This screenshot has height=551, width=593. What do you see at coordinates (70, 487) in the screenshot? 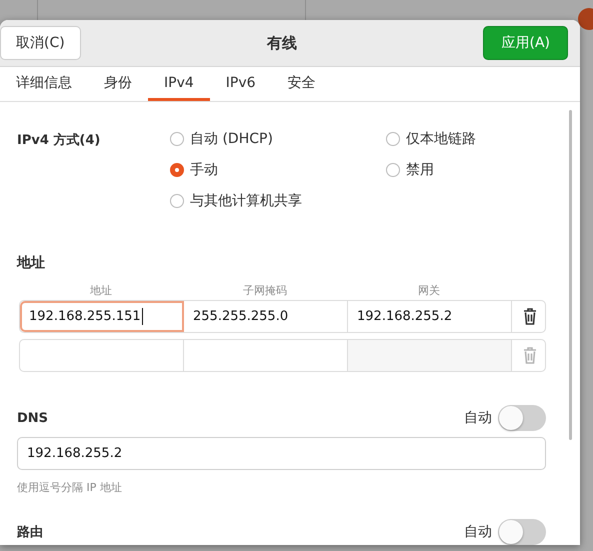
I see `hint-text: 使用逗号分隔 IP 地址` at bounding box center [70, 487].